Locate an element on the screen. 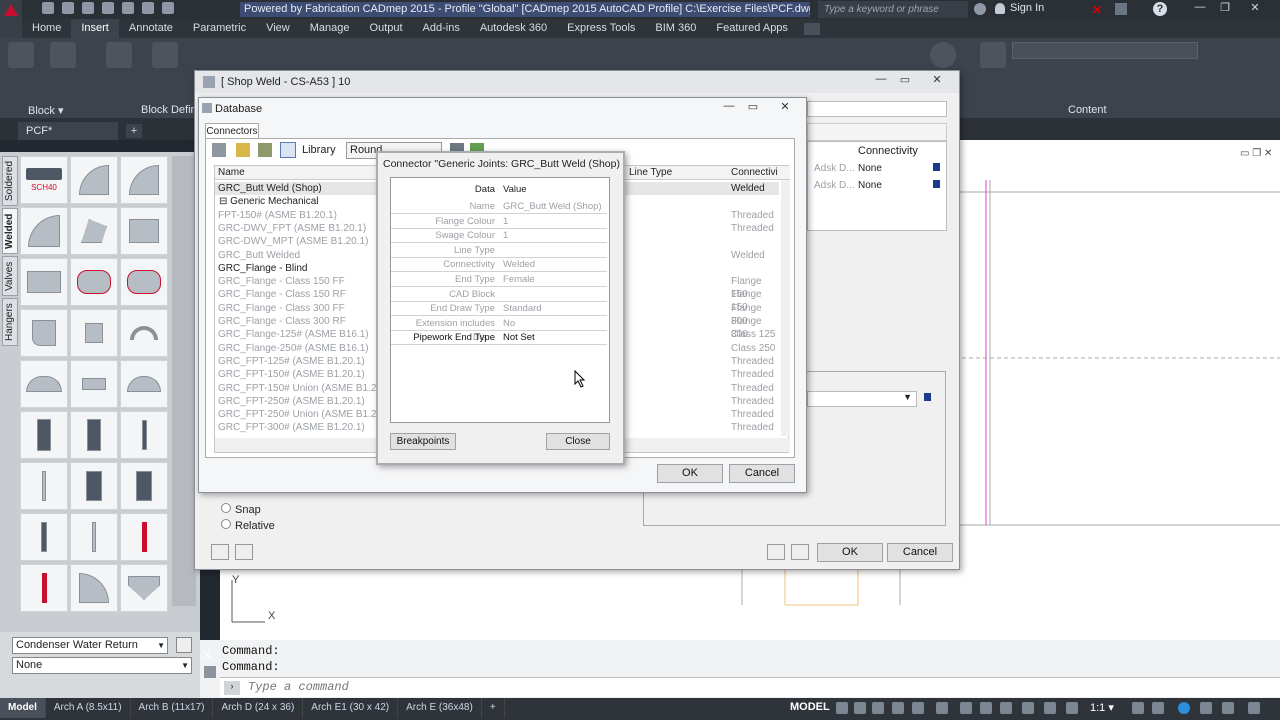 The height and width of the screenshot is (720, 1280). palette-tab-hangers: Hangers is located at coordinates (10, 322).